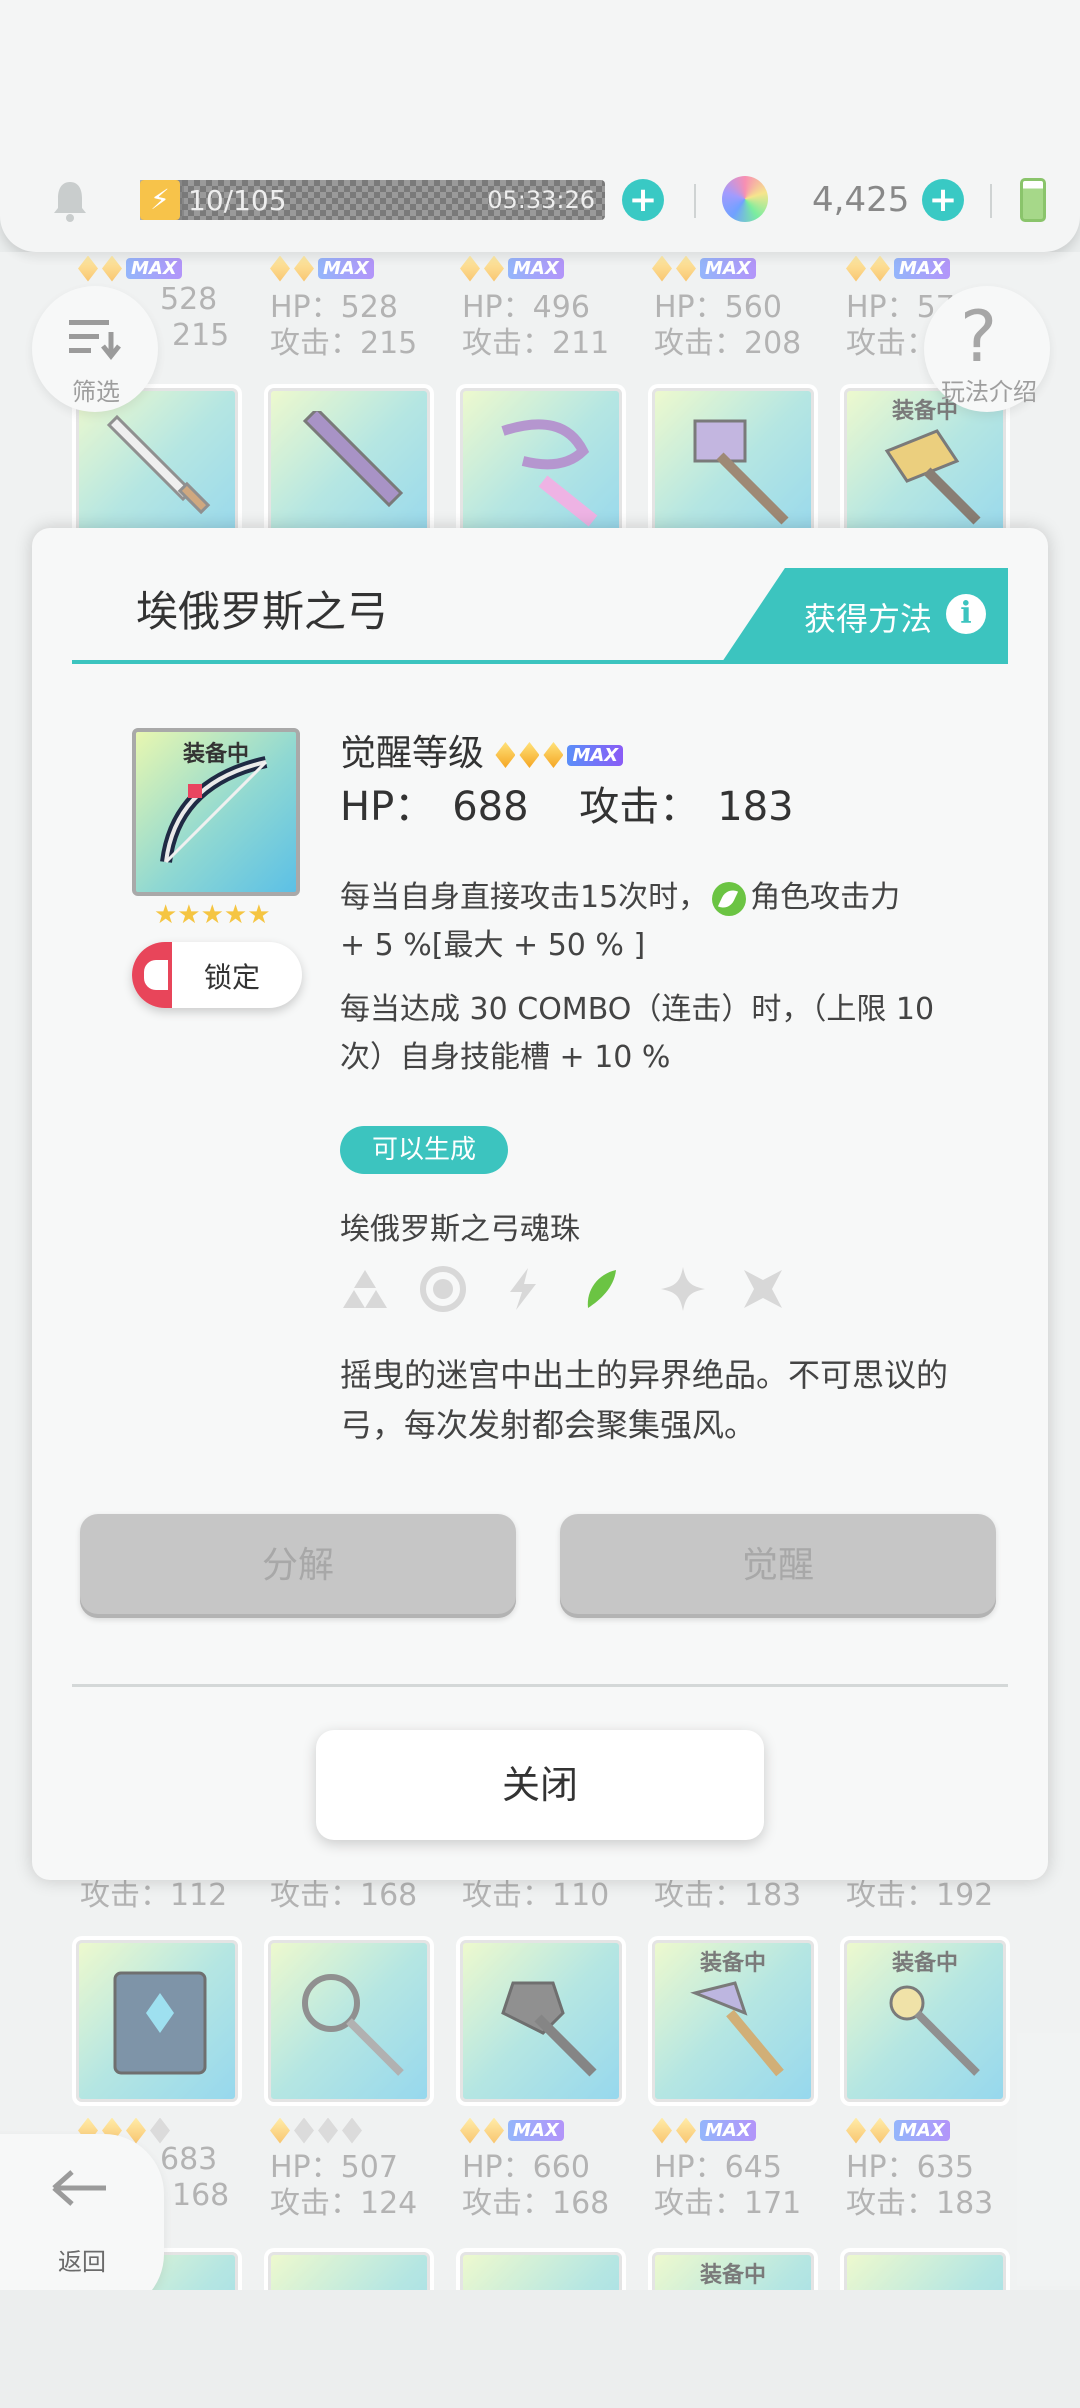 Image resolution: width=1080 pixels, height=2408 pixels. Describe the element at coordinates (637, 1033) in the screenshot. I see `skill-description-2: 每当达成 30 COMBO（连击）时，（上限 10 次）自身技能槽 + 10 %` at that location.